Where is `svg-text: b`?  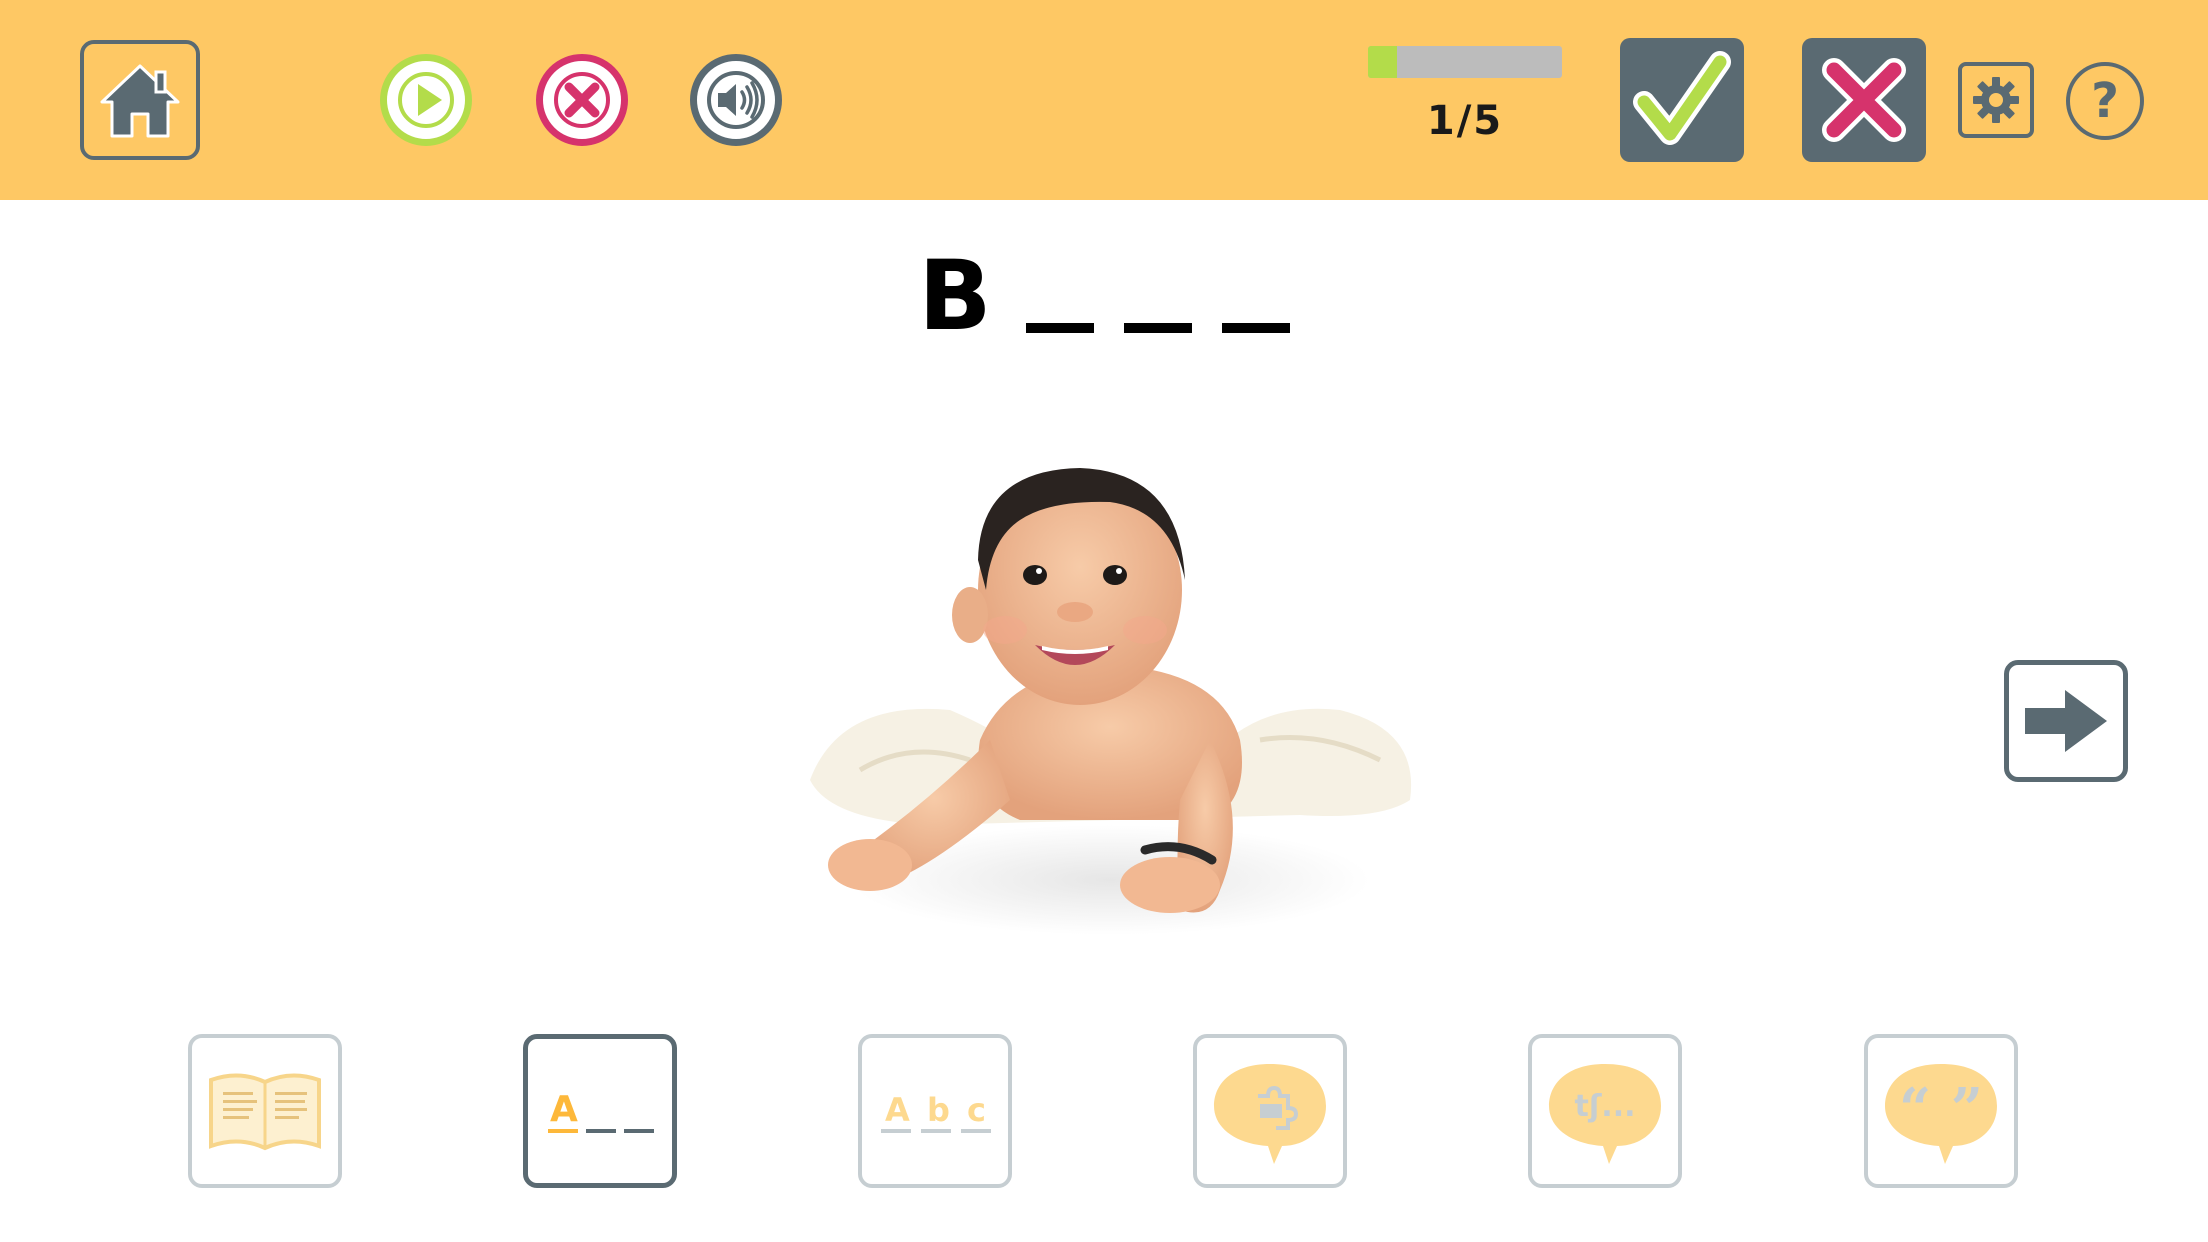 svg-text: b is located at coordinates (938, 1110).